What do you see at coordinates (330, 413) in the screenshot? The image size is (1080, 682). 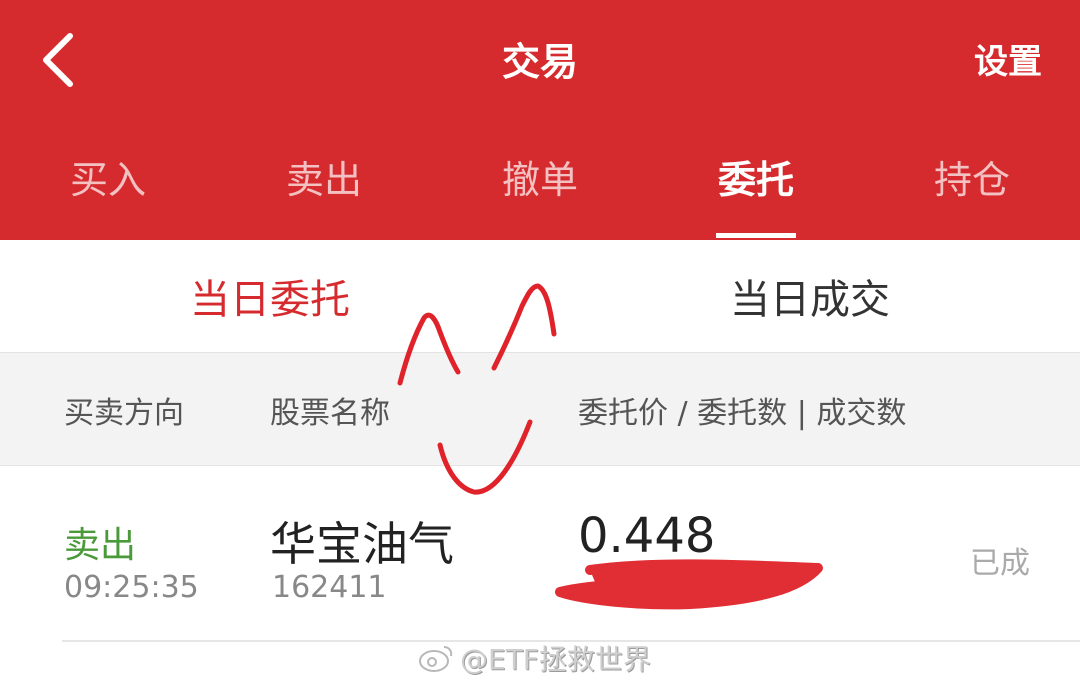 I see `column-header-stock-name: 股票名称` at bounding box center [330, 413].